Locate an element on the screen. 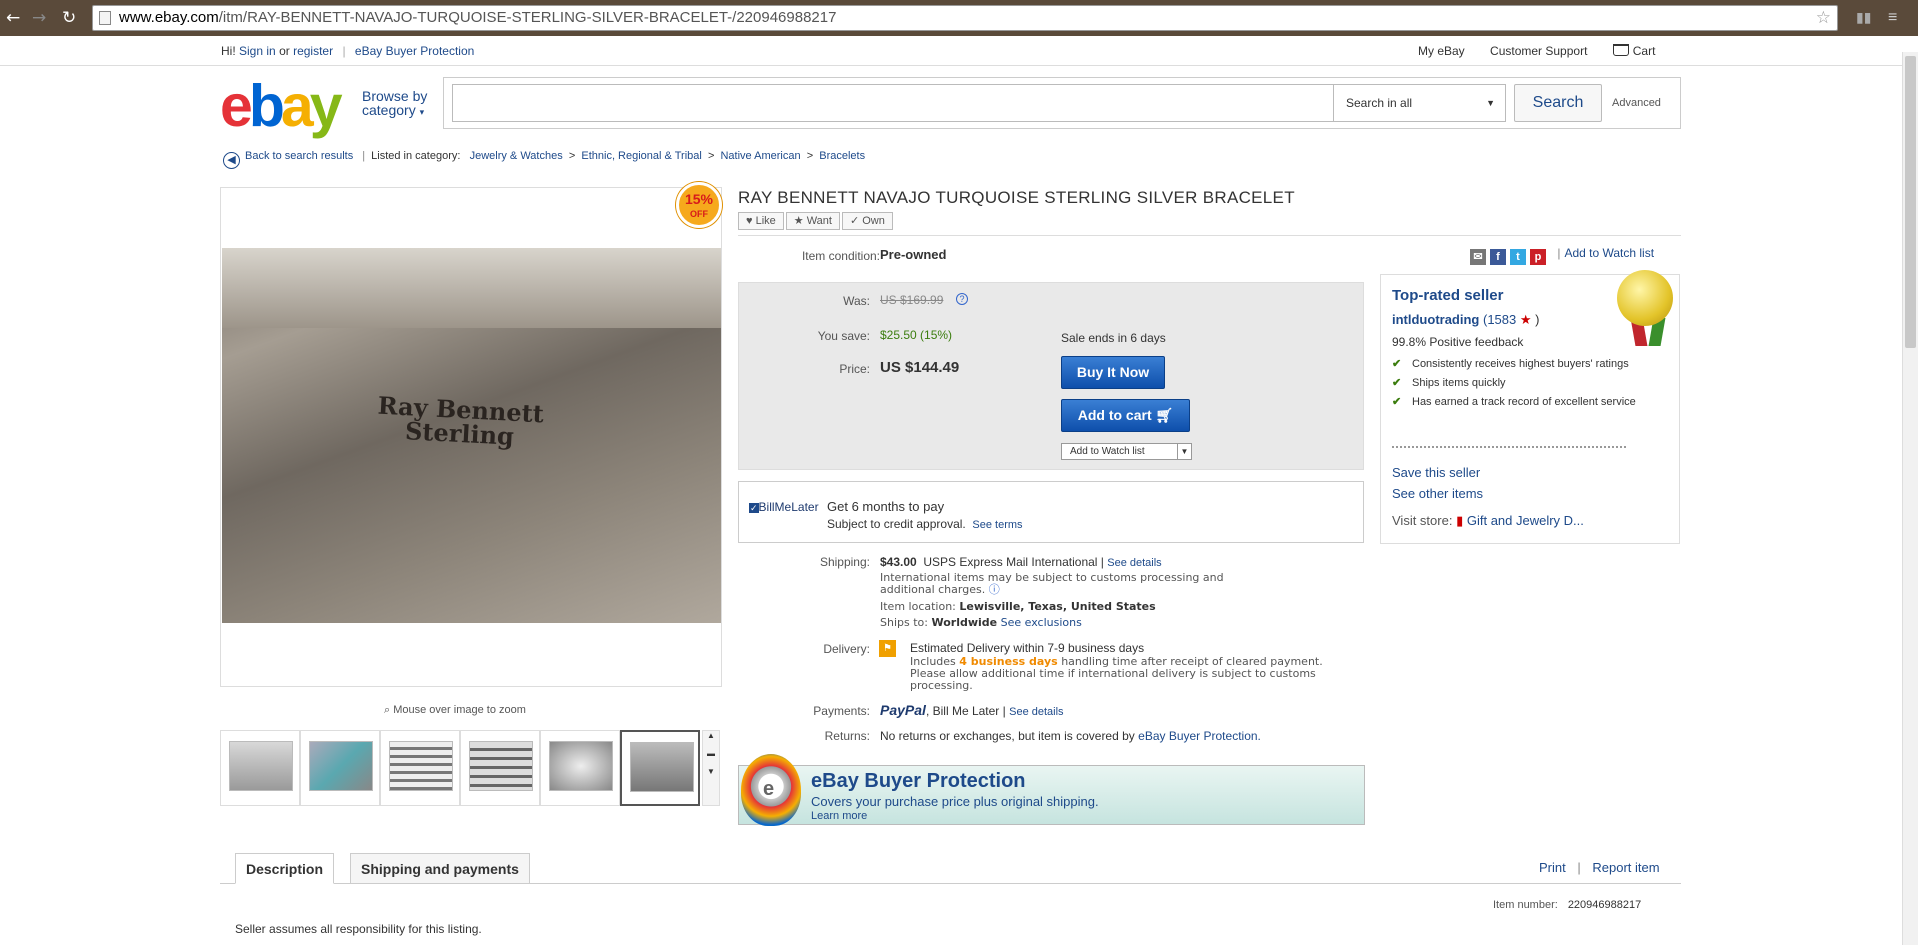  item-number: Item number: 220946988217 is located at coordinates (1567, 905).